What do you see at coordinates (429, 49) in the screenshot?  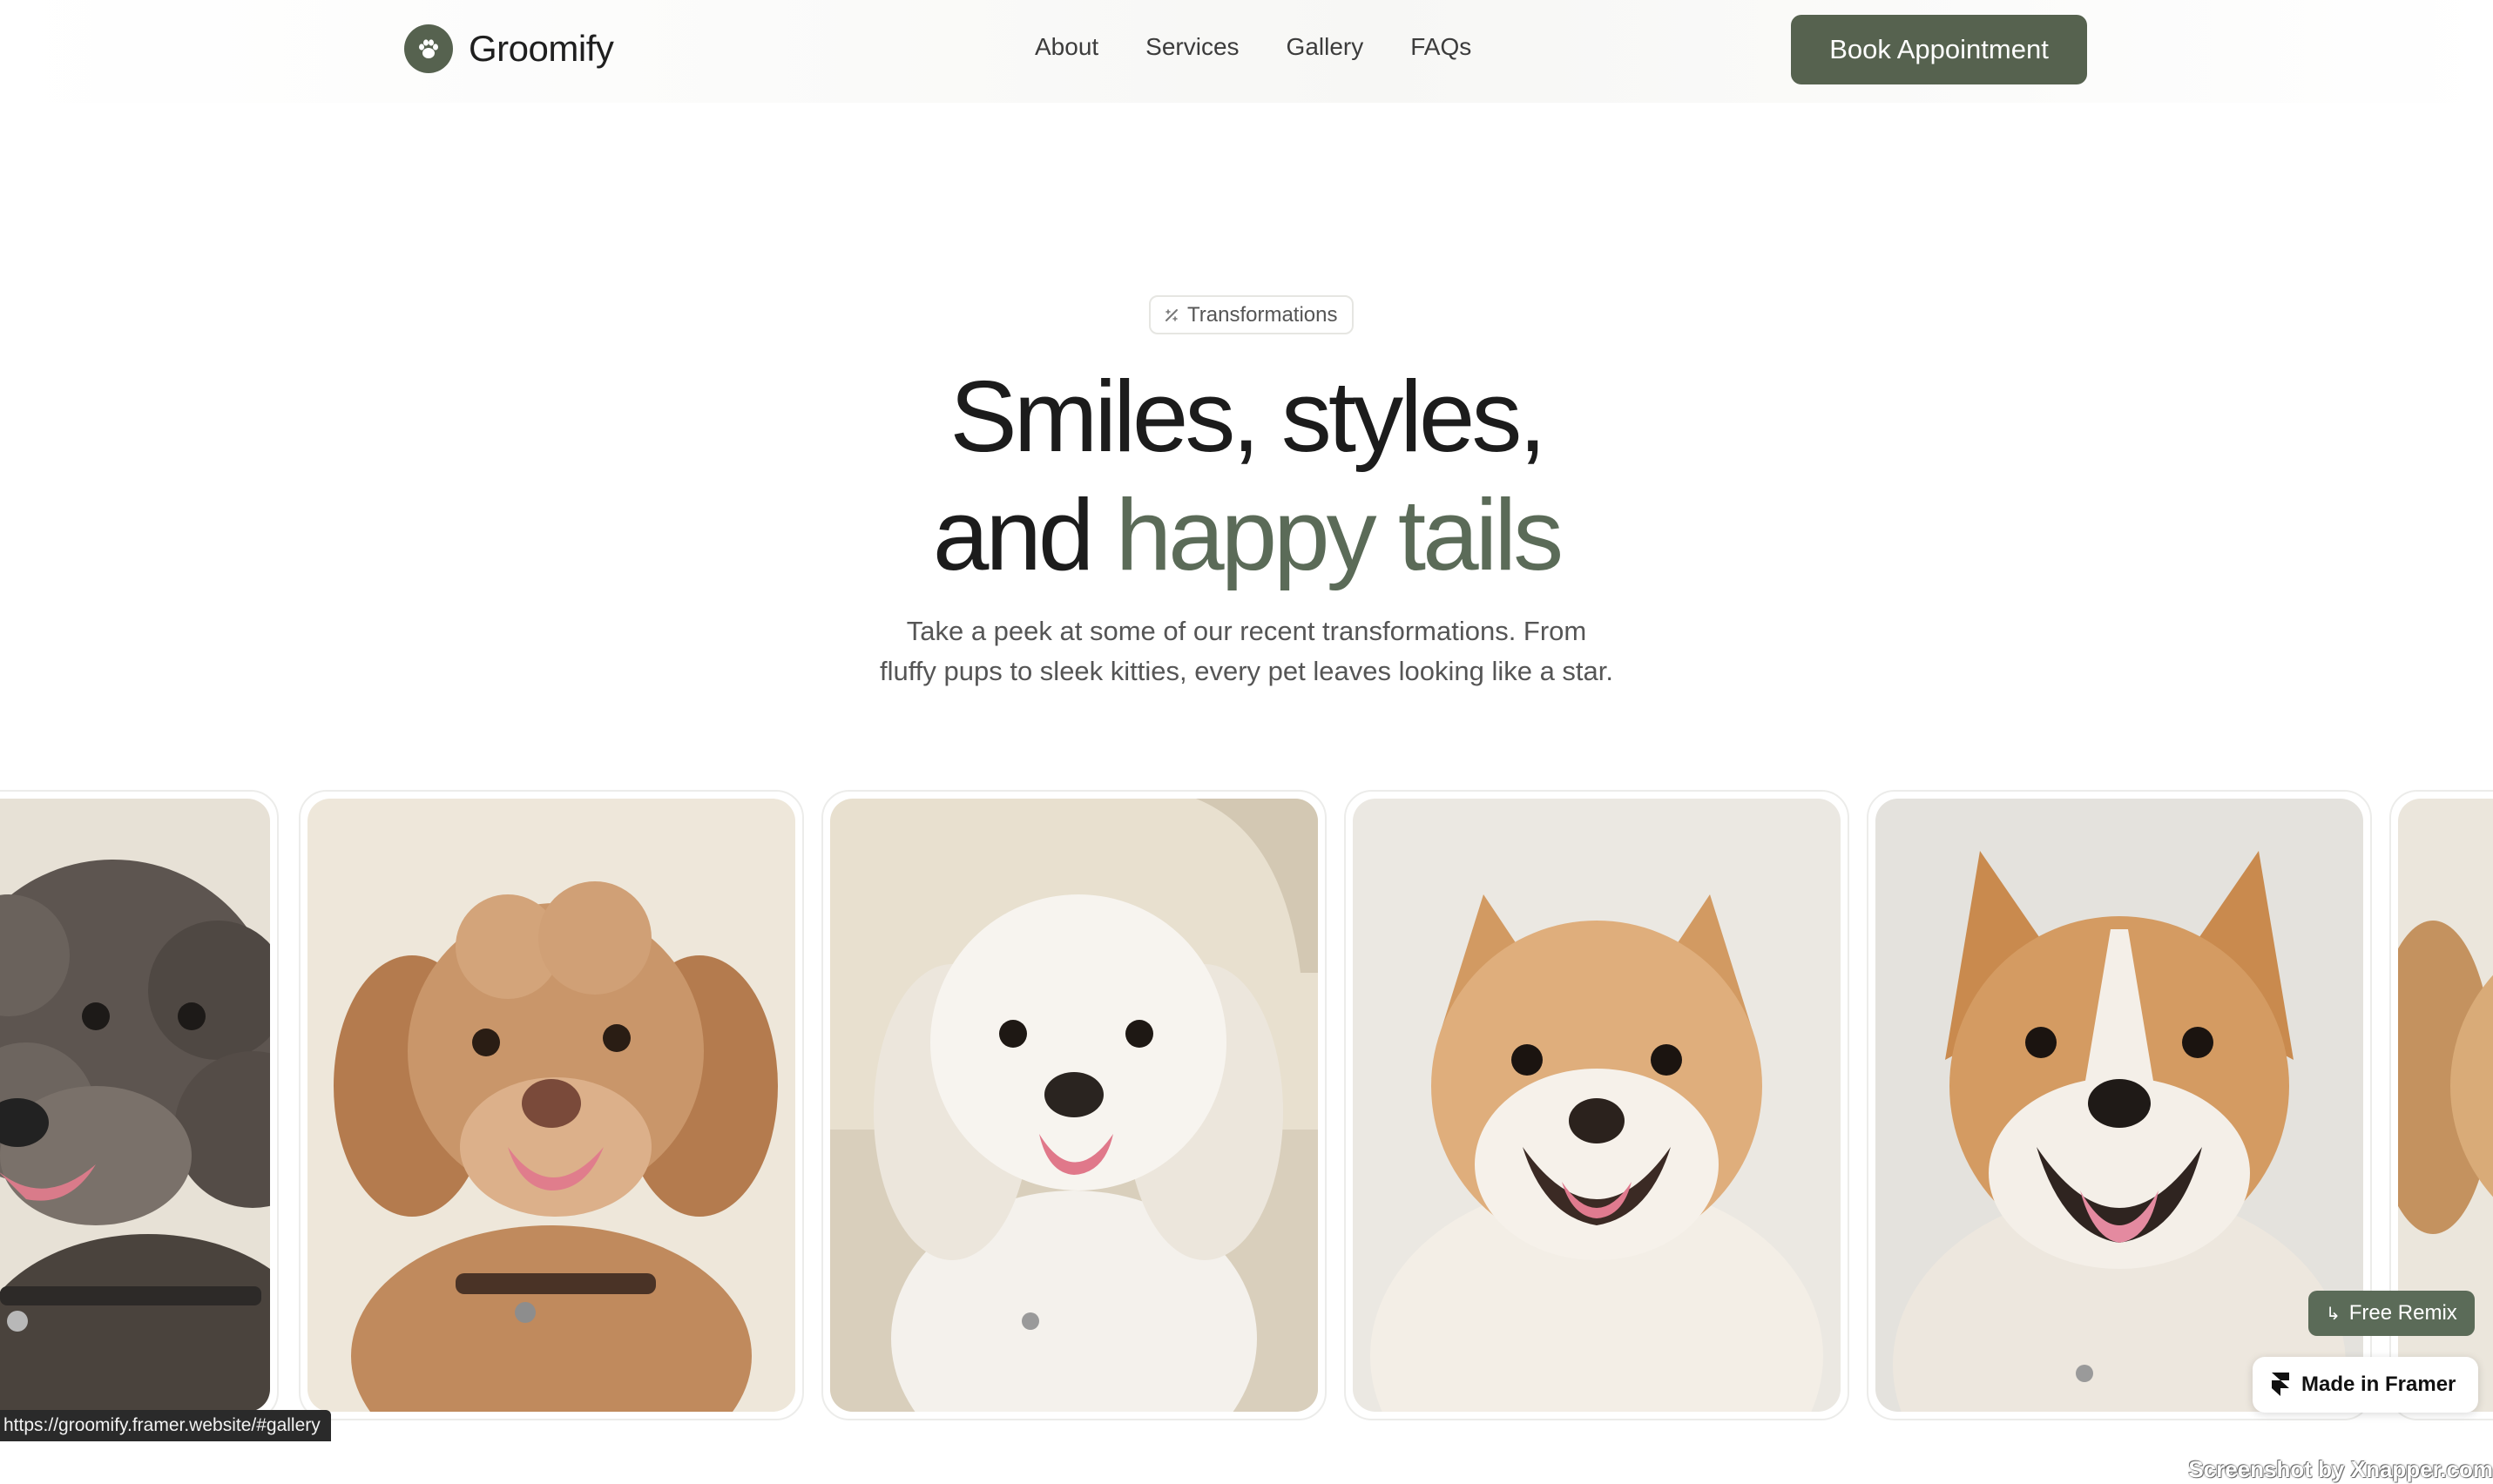 I see `paw-icon` at bounding box center [429, 49].